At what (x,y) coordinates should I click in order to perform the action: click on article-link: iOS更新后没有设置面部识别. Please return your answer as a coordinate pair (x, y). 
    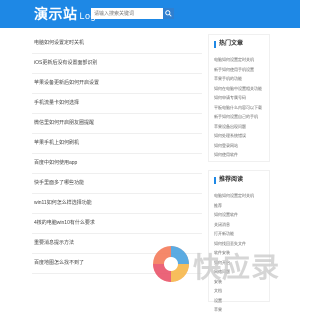
    Looking at the image, I should click on (117, 64).